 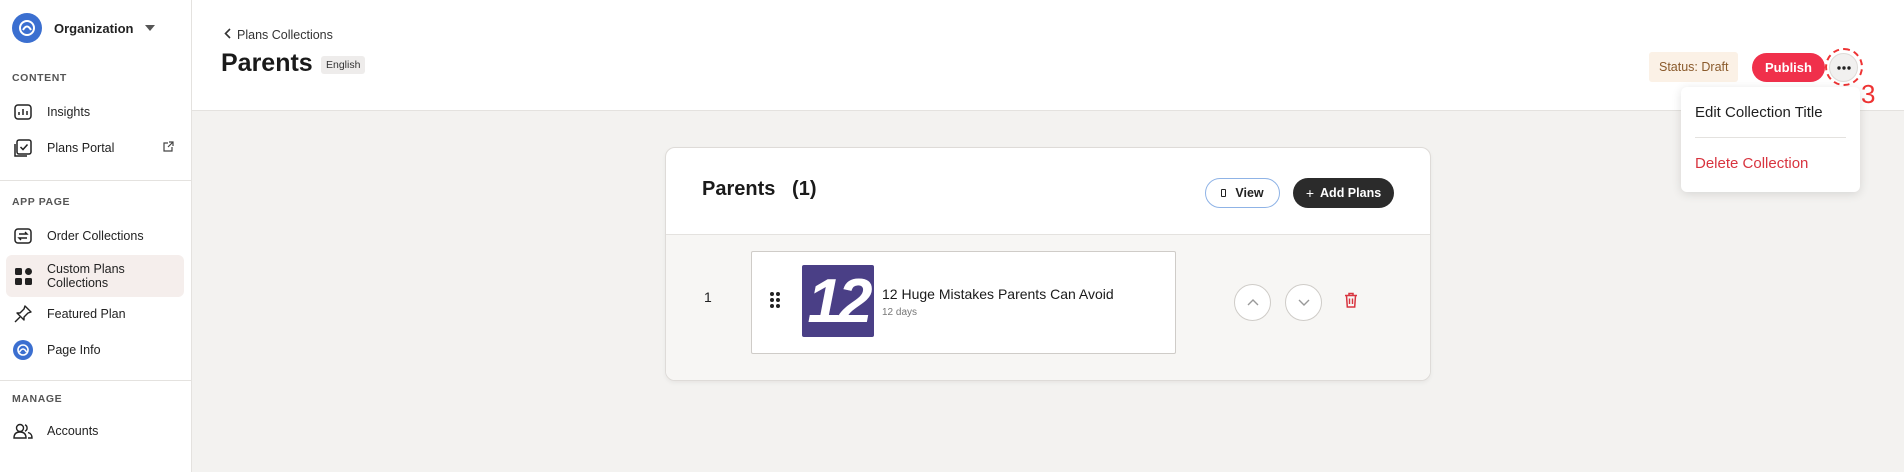 I want to click on more-options-menu: Edit Collection Title Delete Collection, so click(x=1770, y=139).